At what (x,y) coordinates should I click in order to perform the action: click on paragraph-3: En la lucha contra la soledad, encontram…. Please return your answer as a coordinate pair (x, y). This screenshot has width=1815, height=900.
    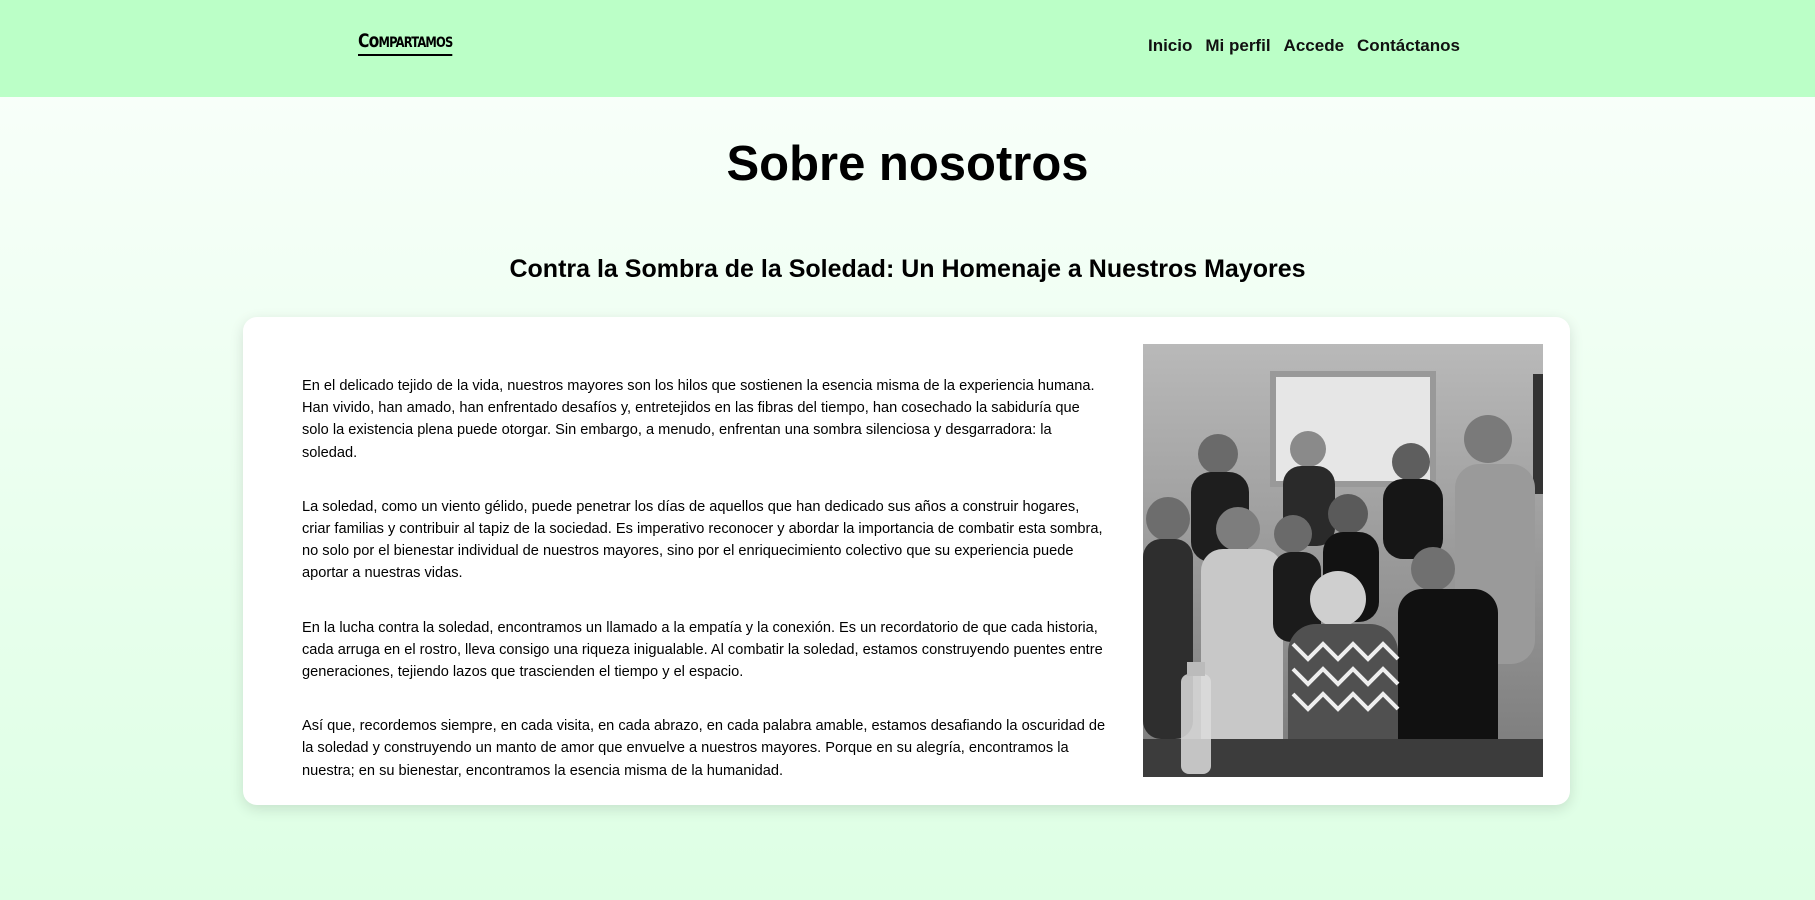
    Looking at the image, I should click on (702, 650).